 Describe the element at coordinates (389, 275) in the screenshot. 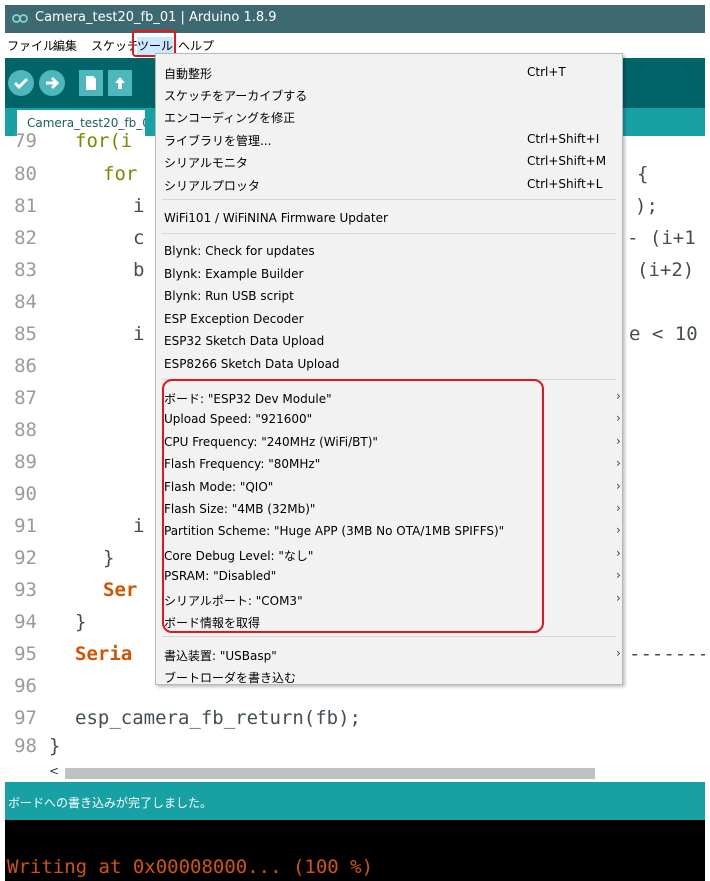

I see `menu-item-blynk-example-builder: Blynk: Example Builder` at that location.